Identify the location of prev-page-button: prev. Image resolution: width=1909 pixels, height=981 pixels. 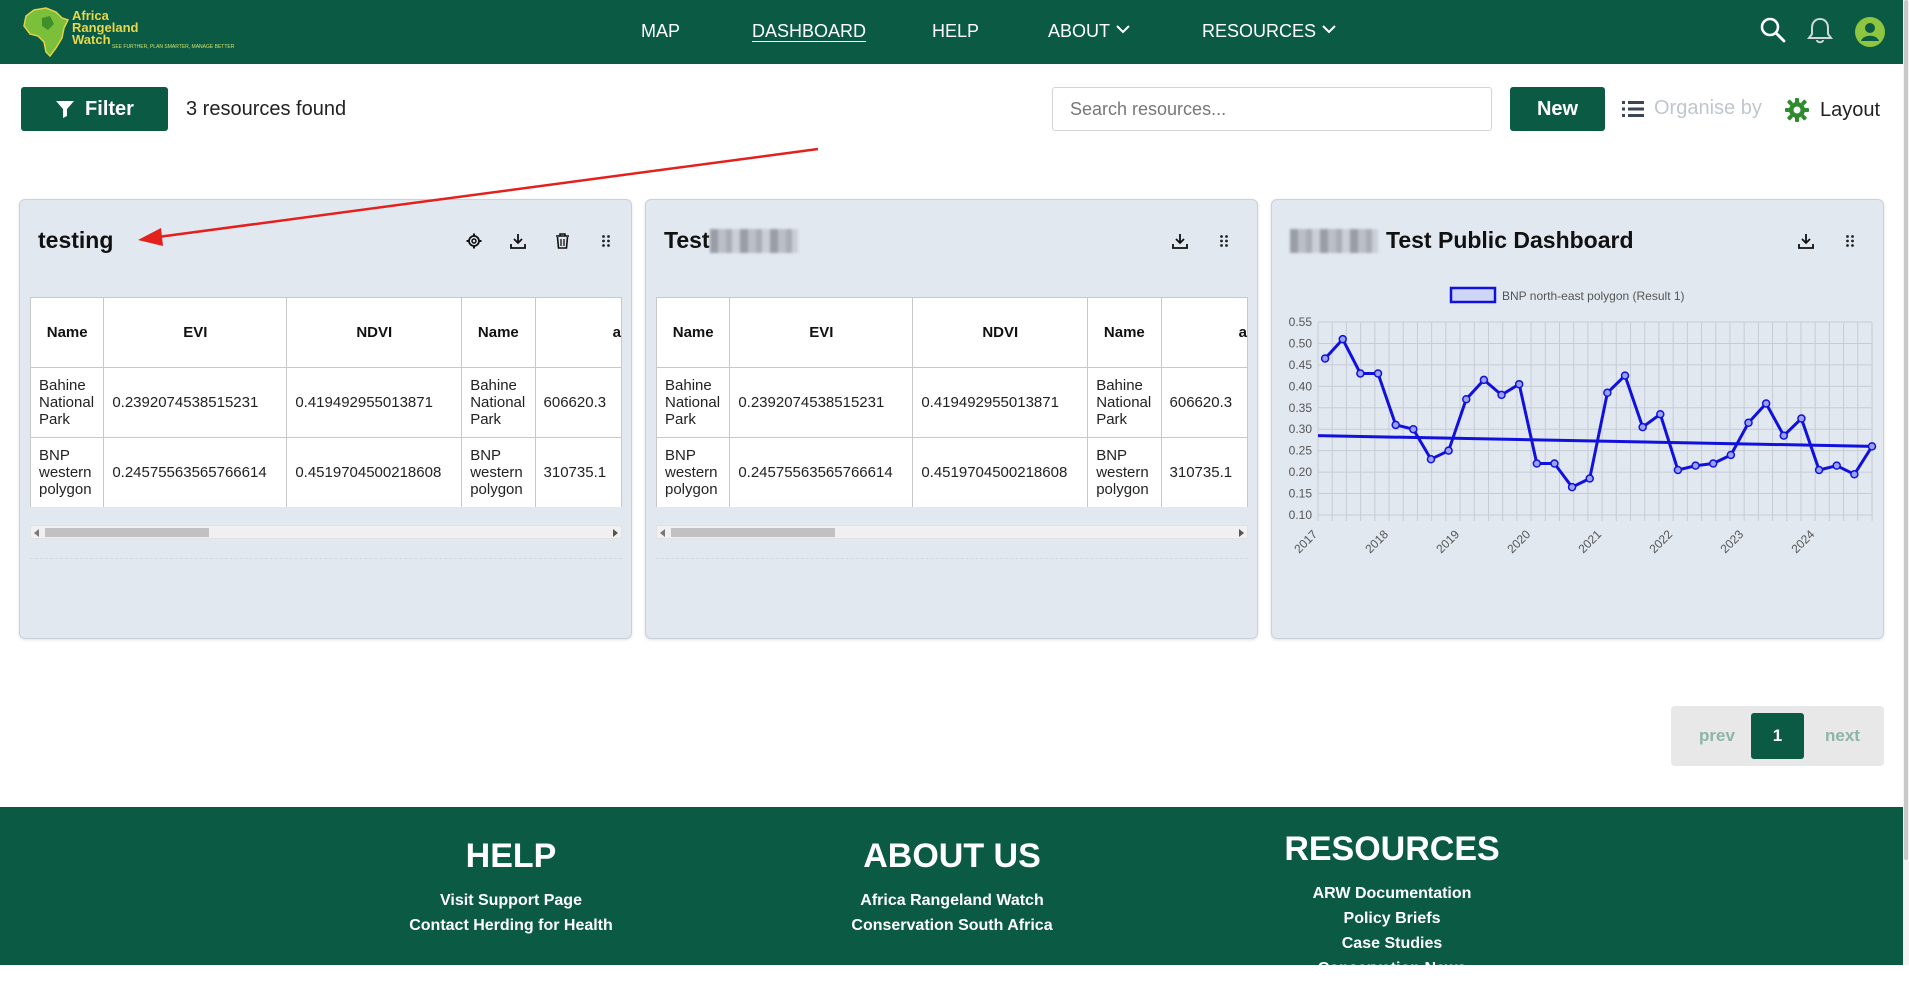
(1717, 736).